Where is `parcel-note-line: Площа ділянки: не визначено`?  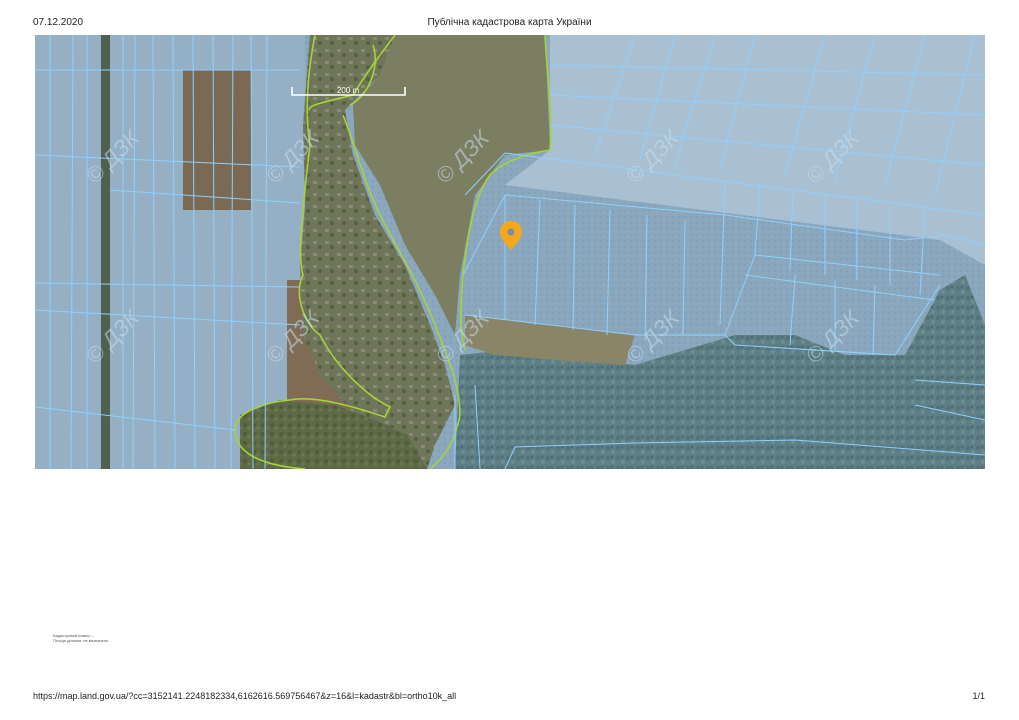
parcel-note-line: Площа ділянки: не визначено is located at coordinates (81, 640).